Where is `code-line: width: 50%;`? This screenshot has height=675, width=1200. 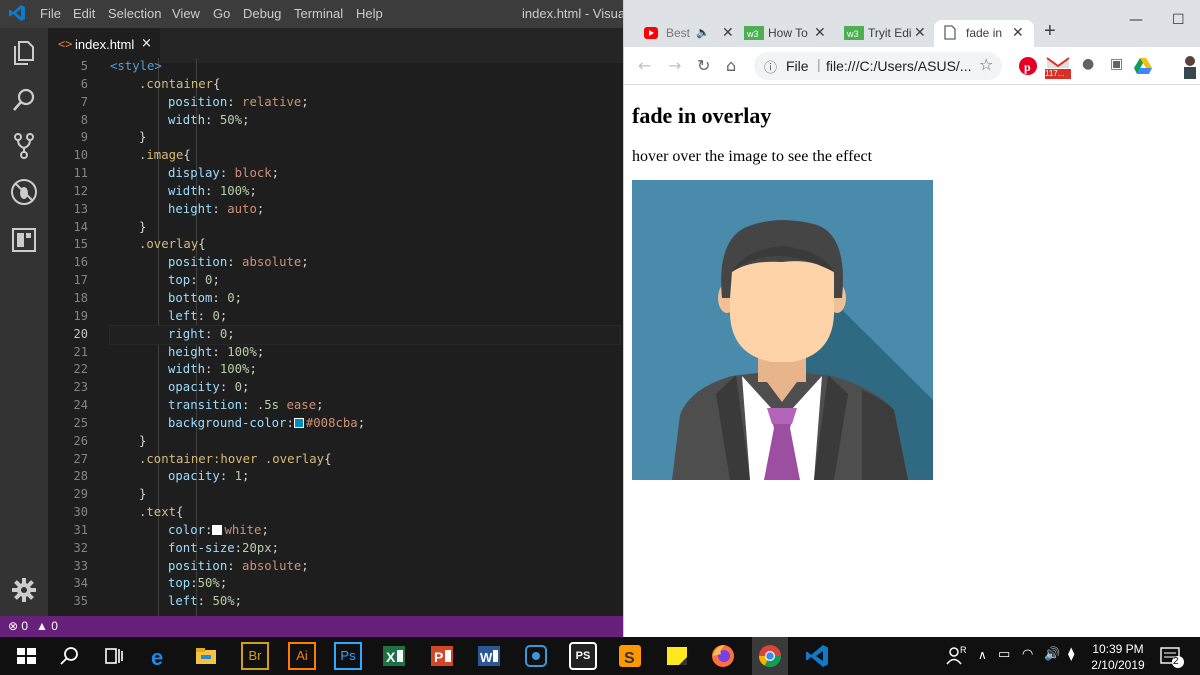 code-line: width: 50%; is located at coordinates (365, 121).